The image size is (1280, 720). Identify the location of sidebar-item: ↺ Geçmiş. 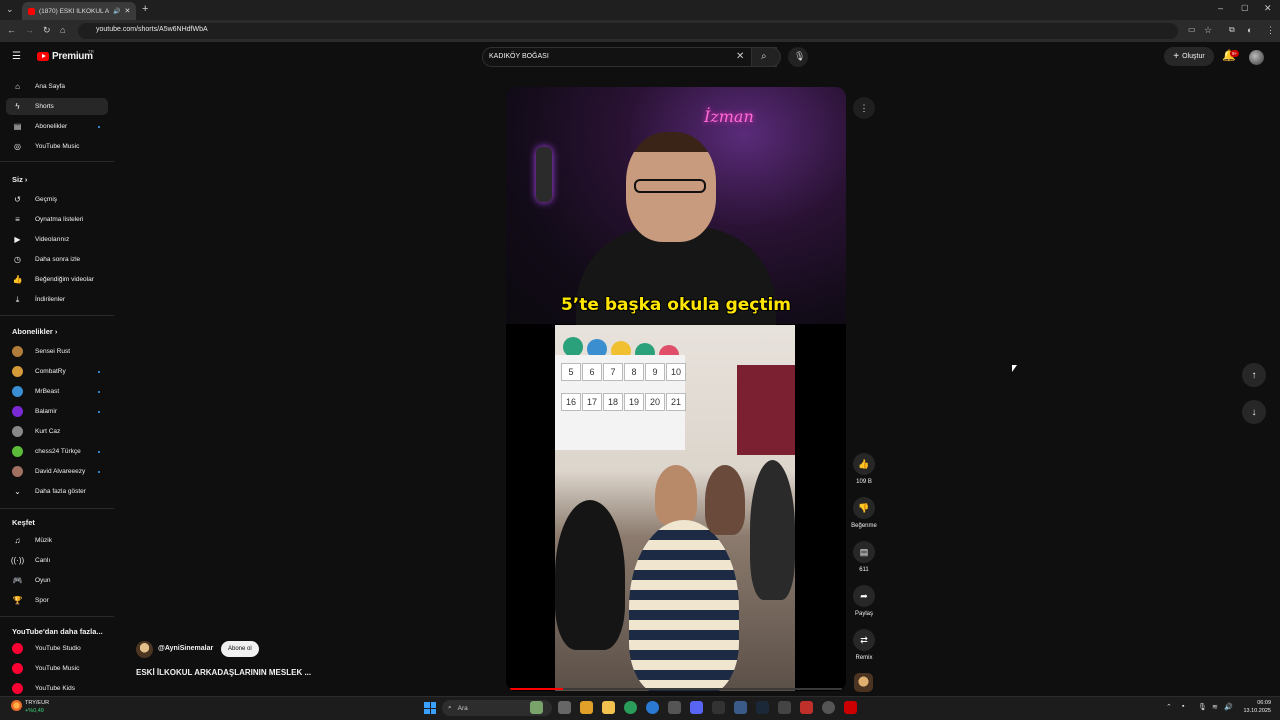
(57, 199).